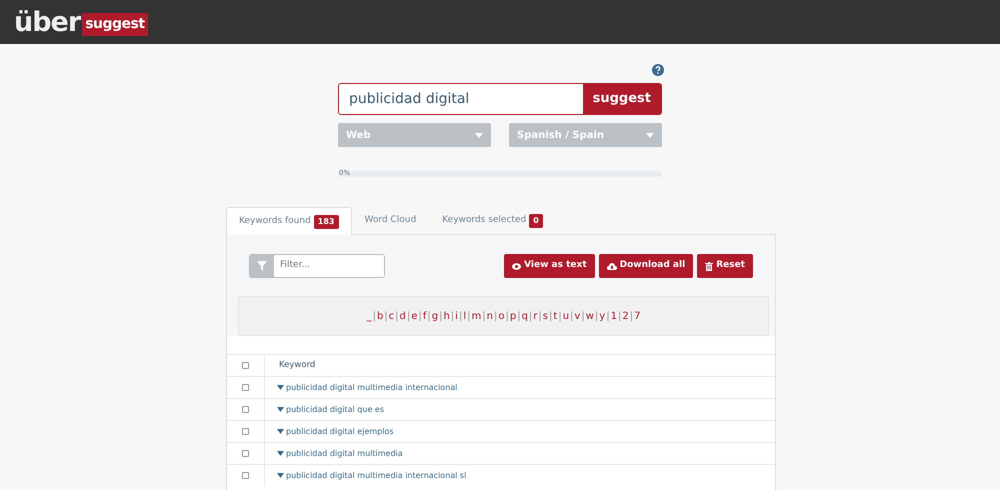 Image resolution: width=1000 pixels, height=490 pixels. Describe the element at coordinates (613, 316) in the screenshot. I see `letter-link: 1` at that location.